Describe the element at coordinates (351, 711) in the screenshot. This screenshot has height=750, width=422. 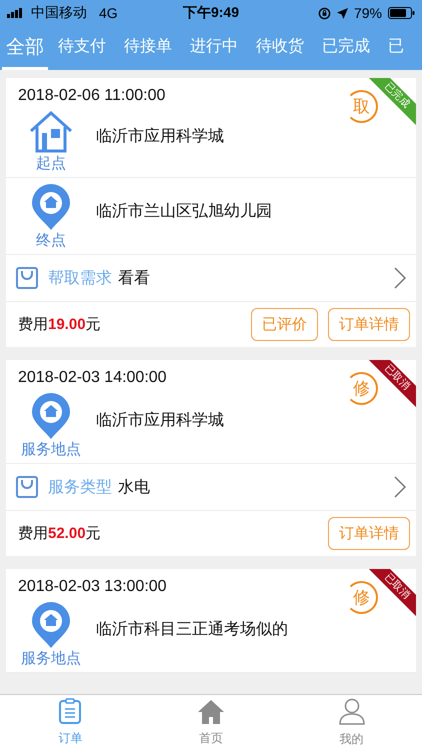
I see `person-icon` at that location.